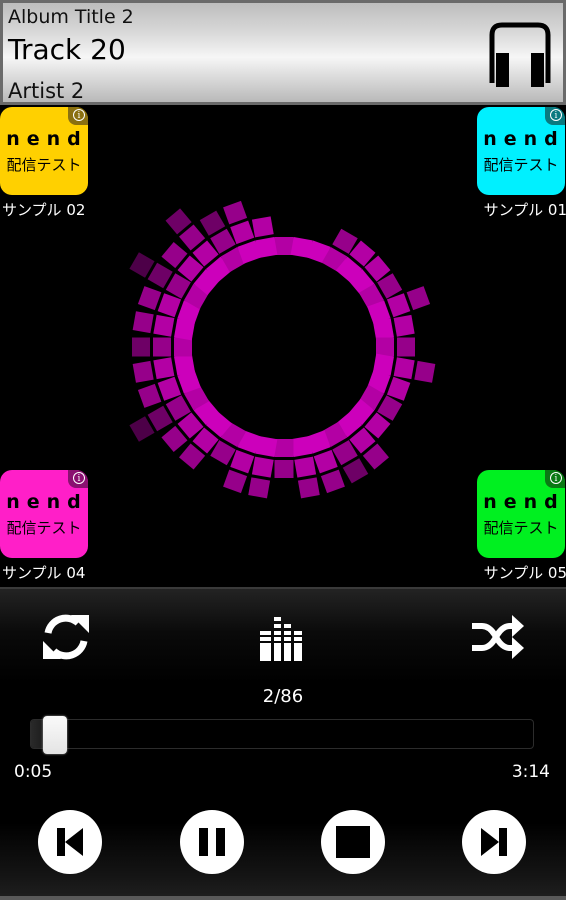 This screenshot has width=566, height=900. I want to click on next-button, so click(494, 842).